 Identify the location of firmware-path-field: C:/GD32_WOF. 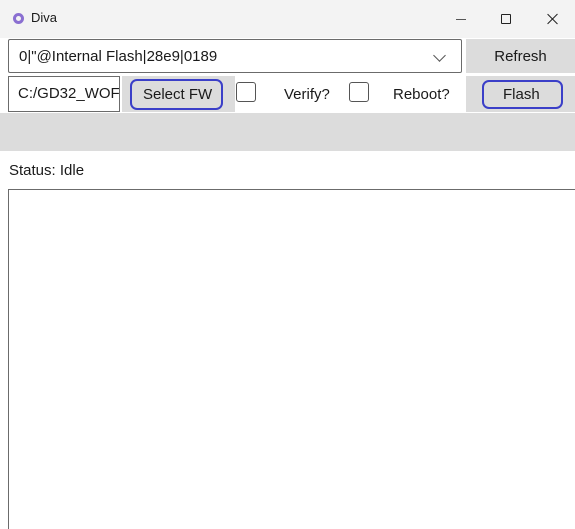
(64, 94).